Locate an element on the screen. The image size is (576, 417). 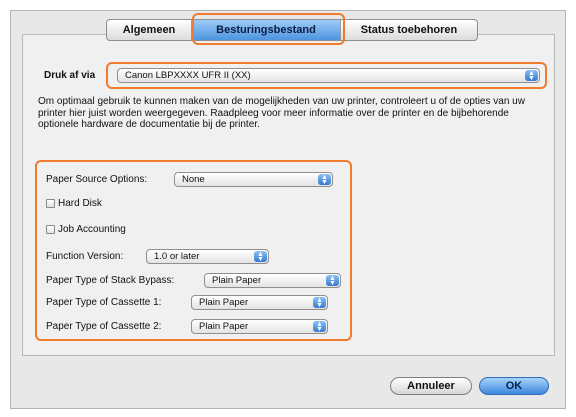
cassette1-label: Paper Type of Cassette 1: is located at coordinates (104, 302).